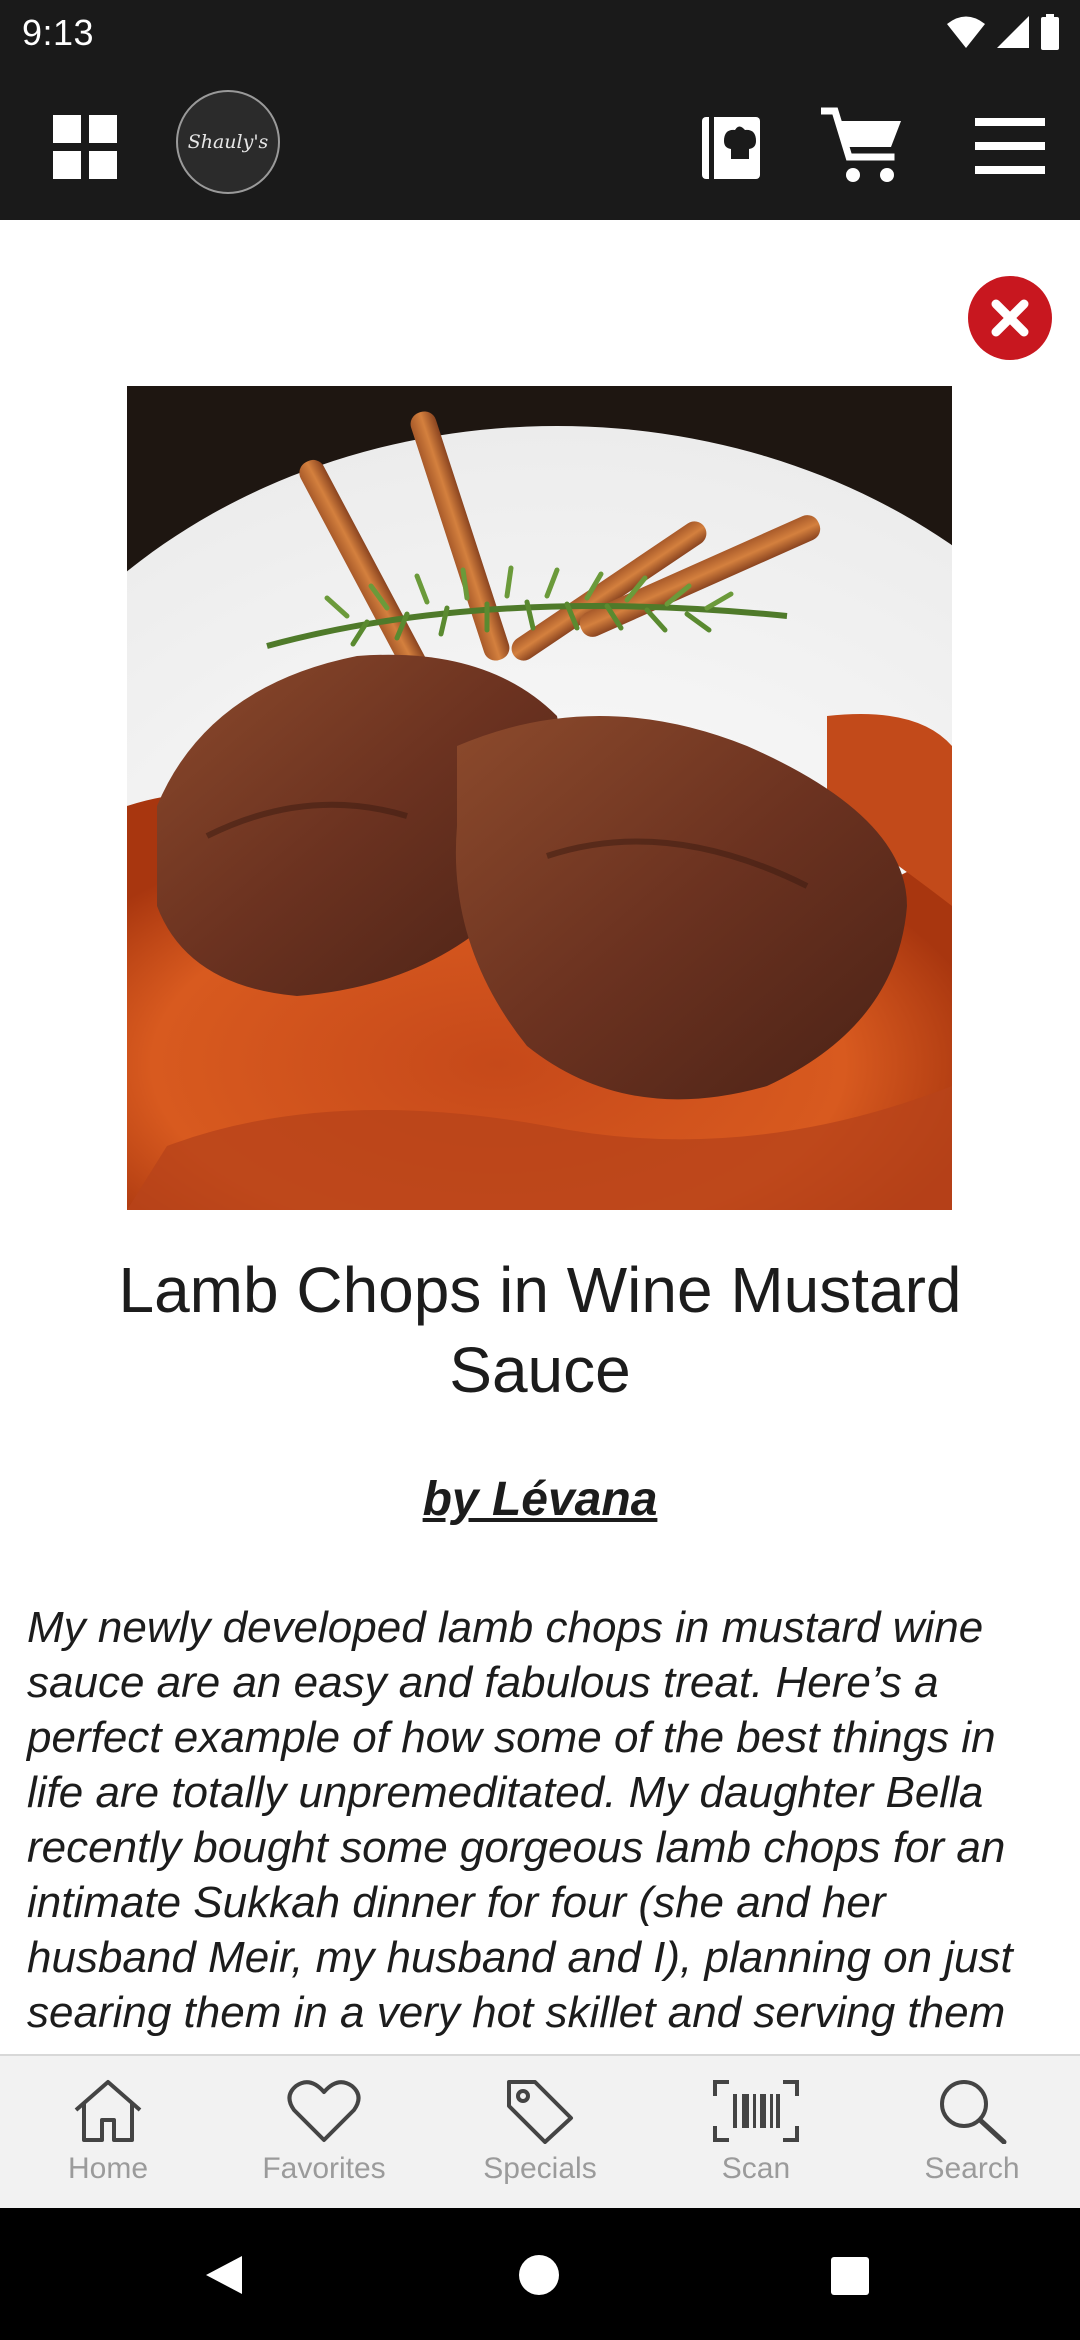  I want to click on close-button, so click(1010, 318).